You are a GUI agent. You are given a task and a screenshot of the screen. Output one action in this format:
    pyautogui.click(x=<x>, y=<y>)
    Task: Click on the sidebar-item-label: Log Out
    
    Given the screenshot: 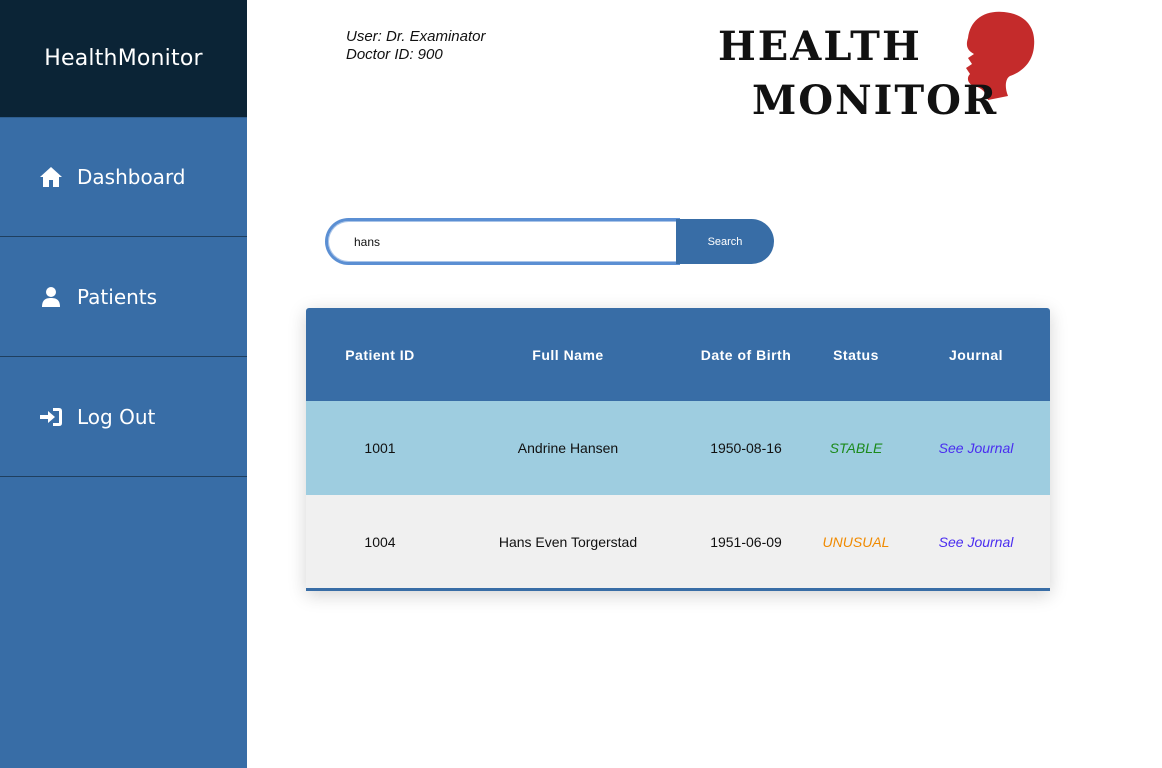 What is the action you would take?
    pyautogui.click(x=116, y=416)
    